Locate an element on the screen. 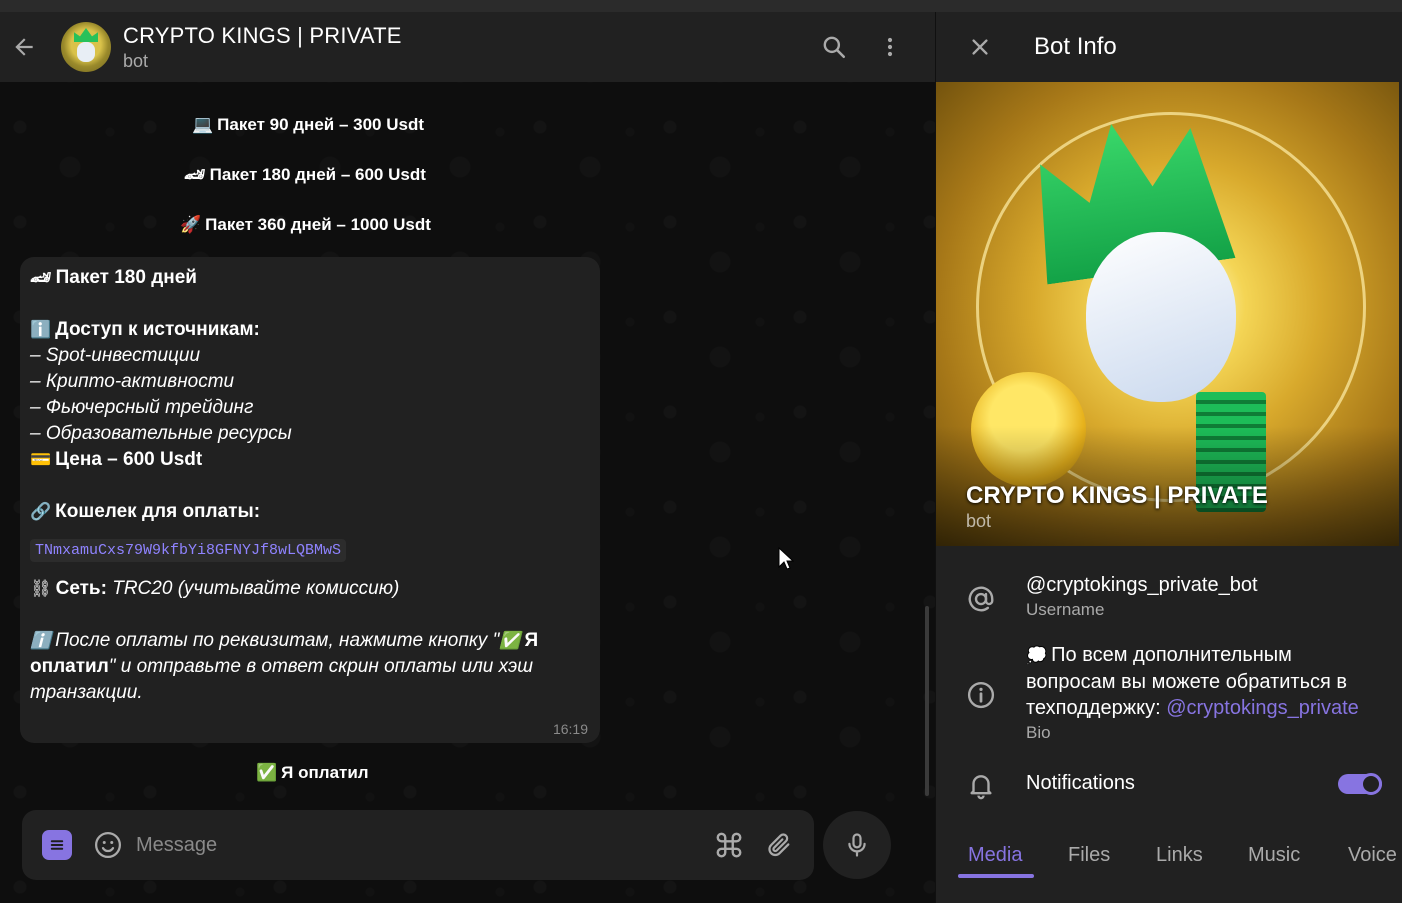 This screenshot has height=903, width=1402. close-icon is located at coordinates (980, 47).